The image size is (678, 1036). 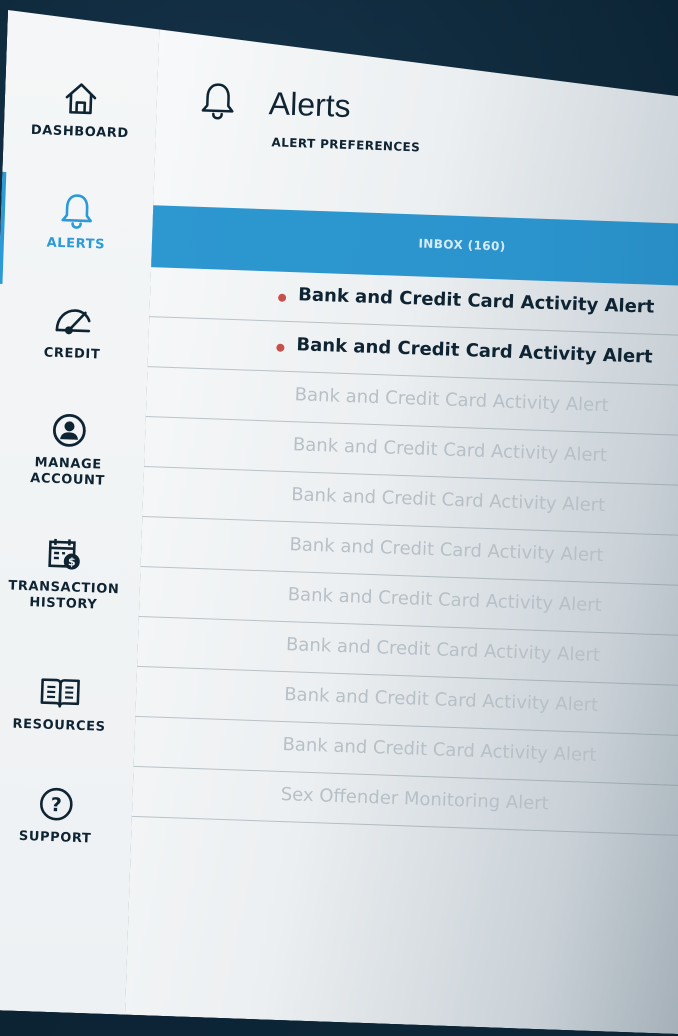 I want to click on sidebar-item-label: CREDIT, so click(x=72, y=354).